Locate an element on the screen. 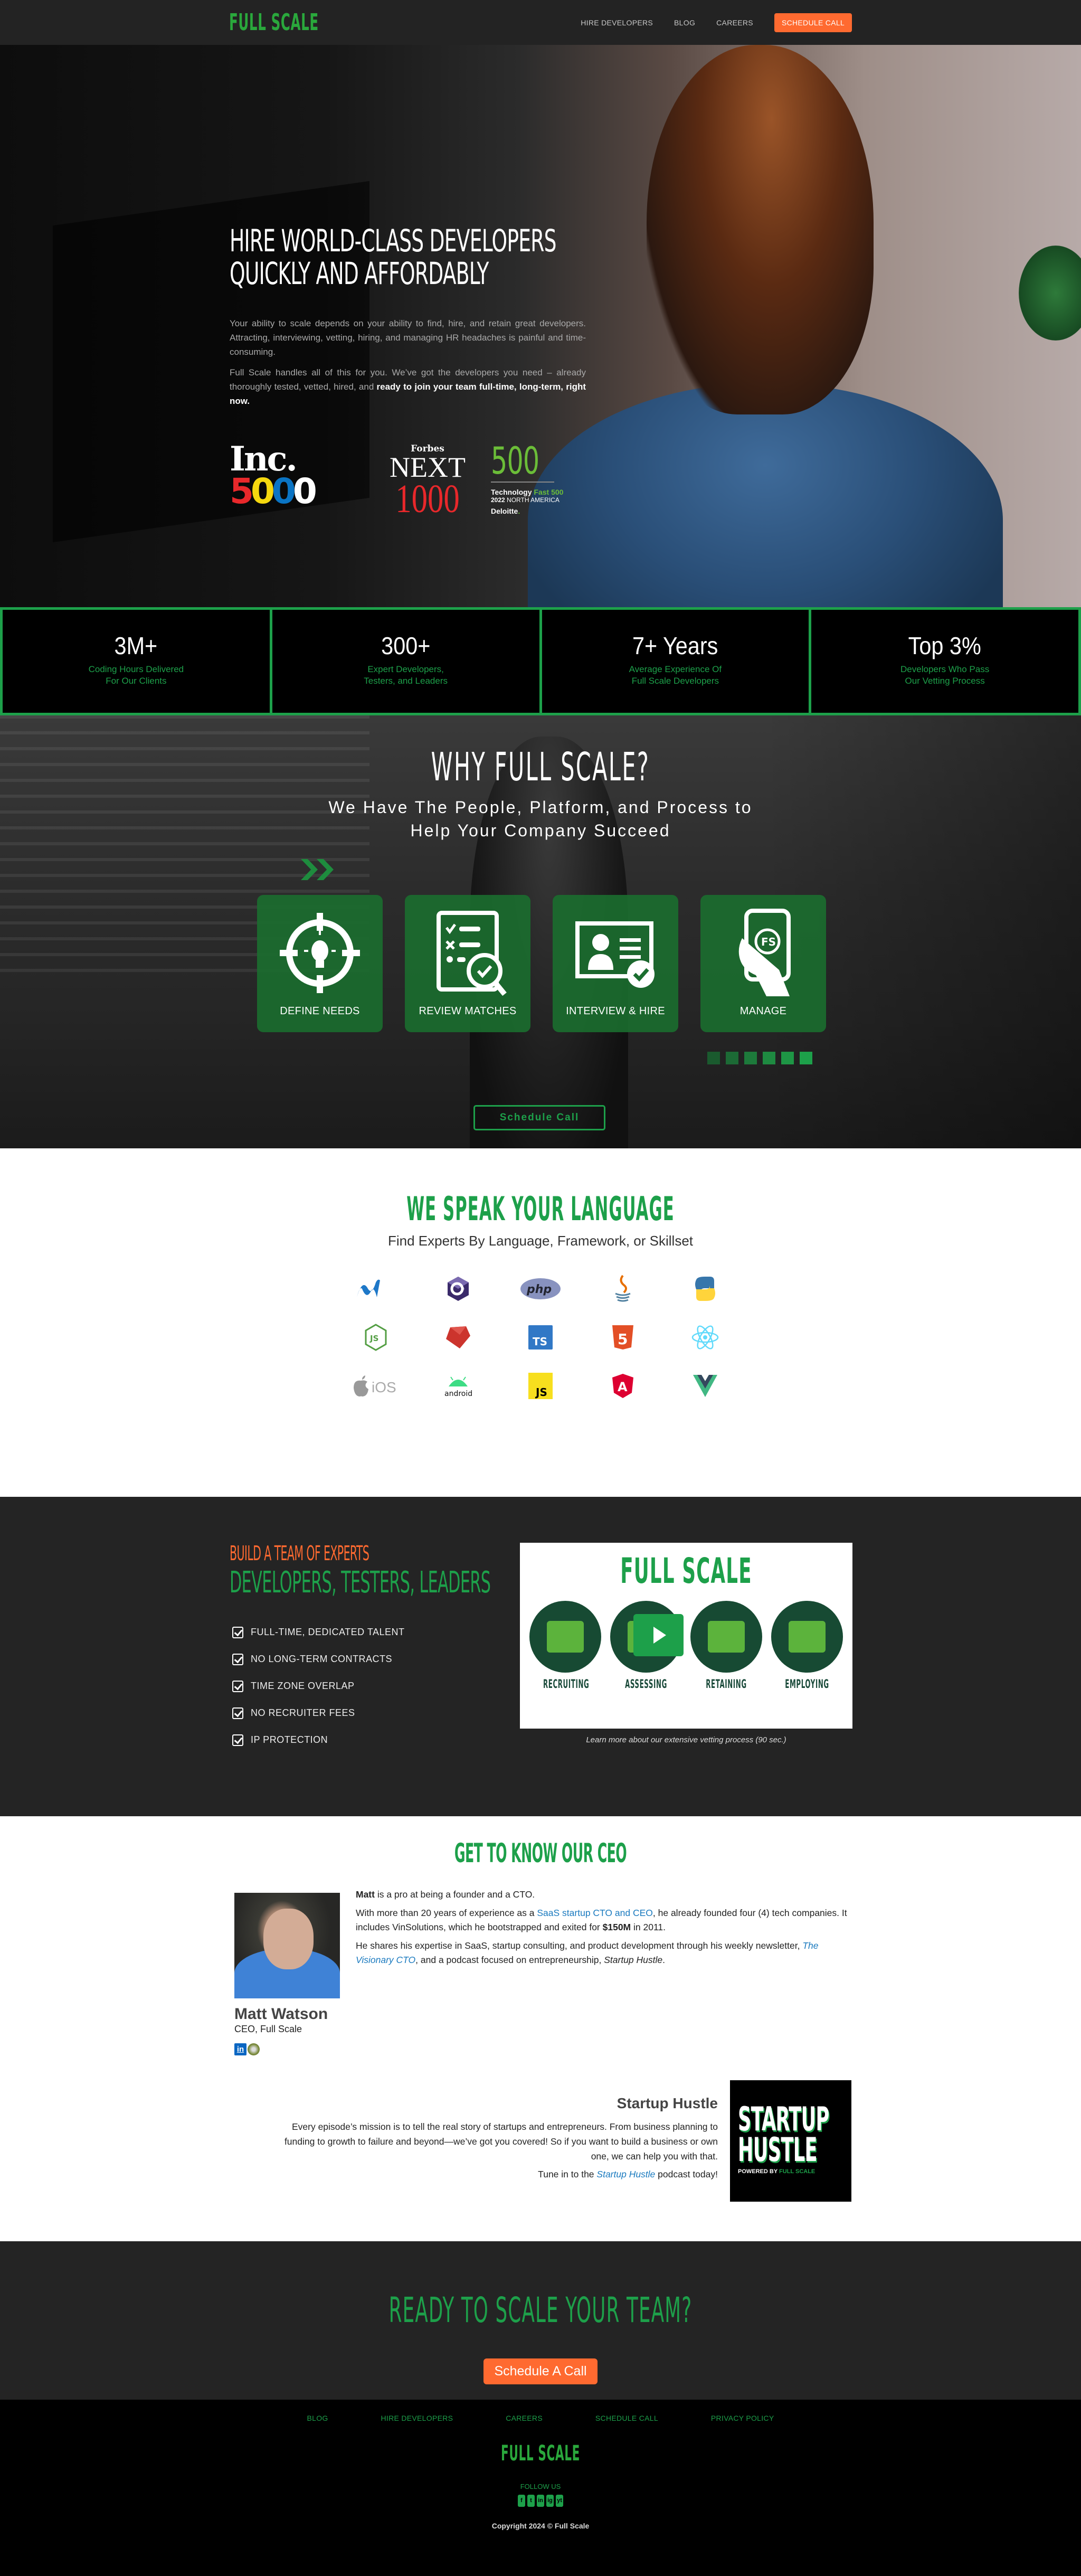  footer-link-blog: BLOG is located at coordinates (317, 2418).